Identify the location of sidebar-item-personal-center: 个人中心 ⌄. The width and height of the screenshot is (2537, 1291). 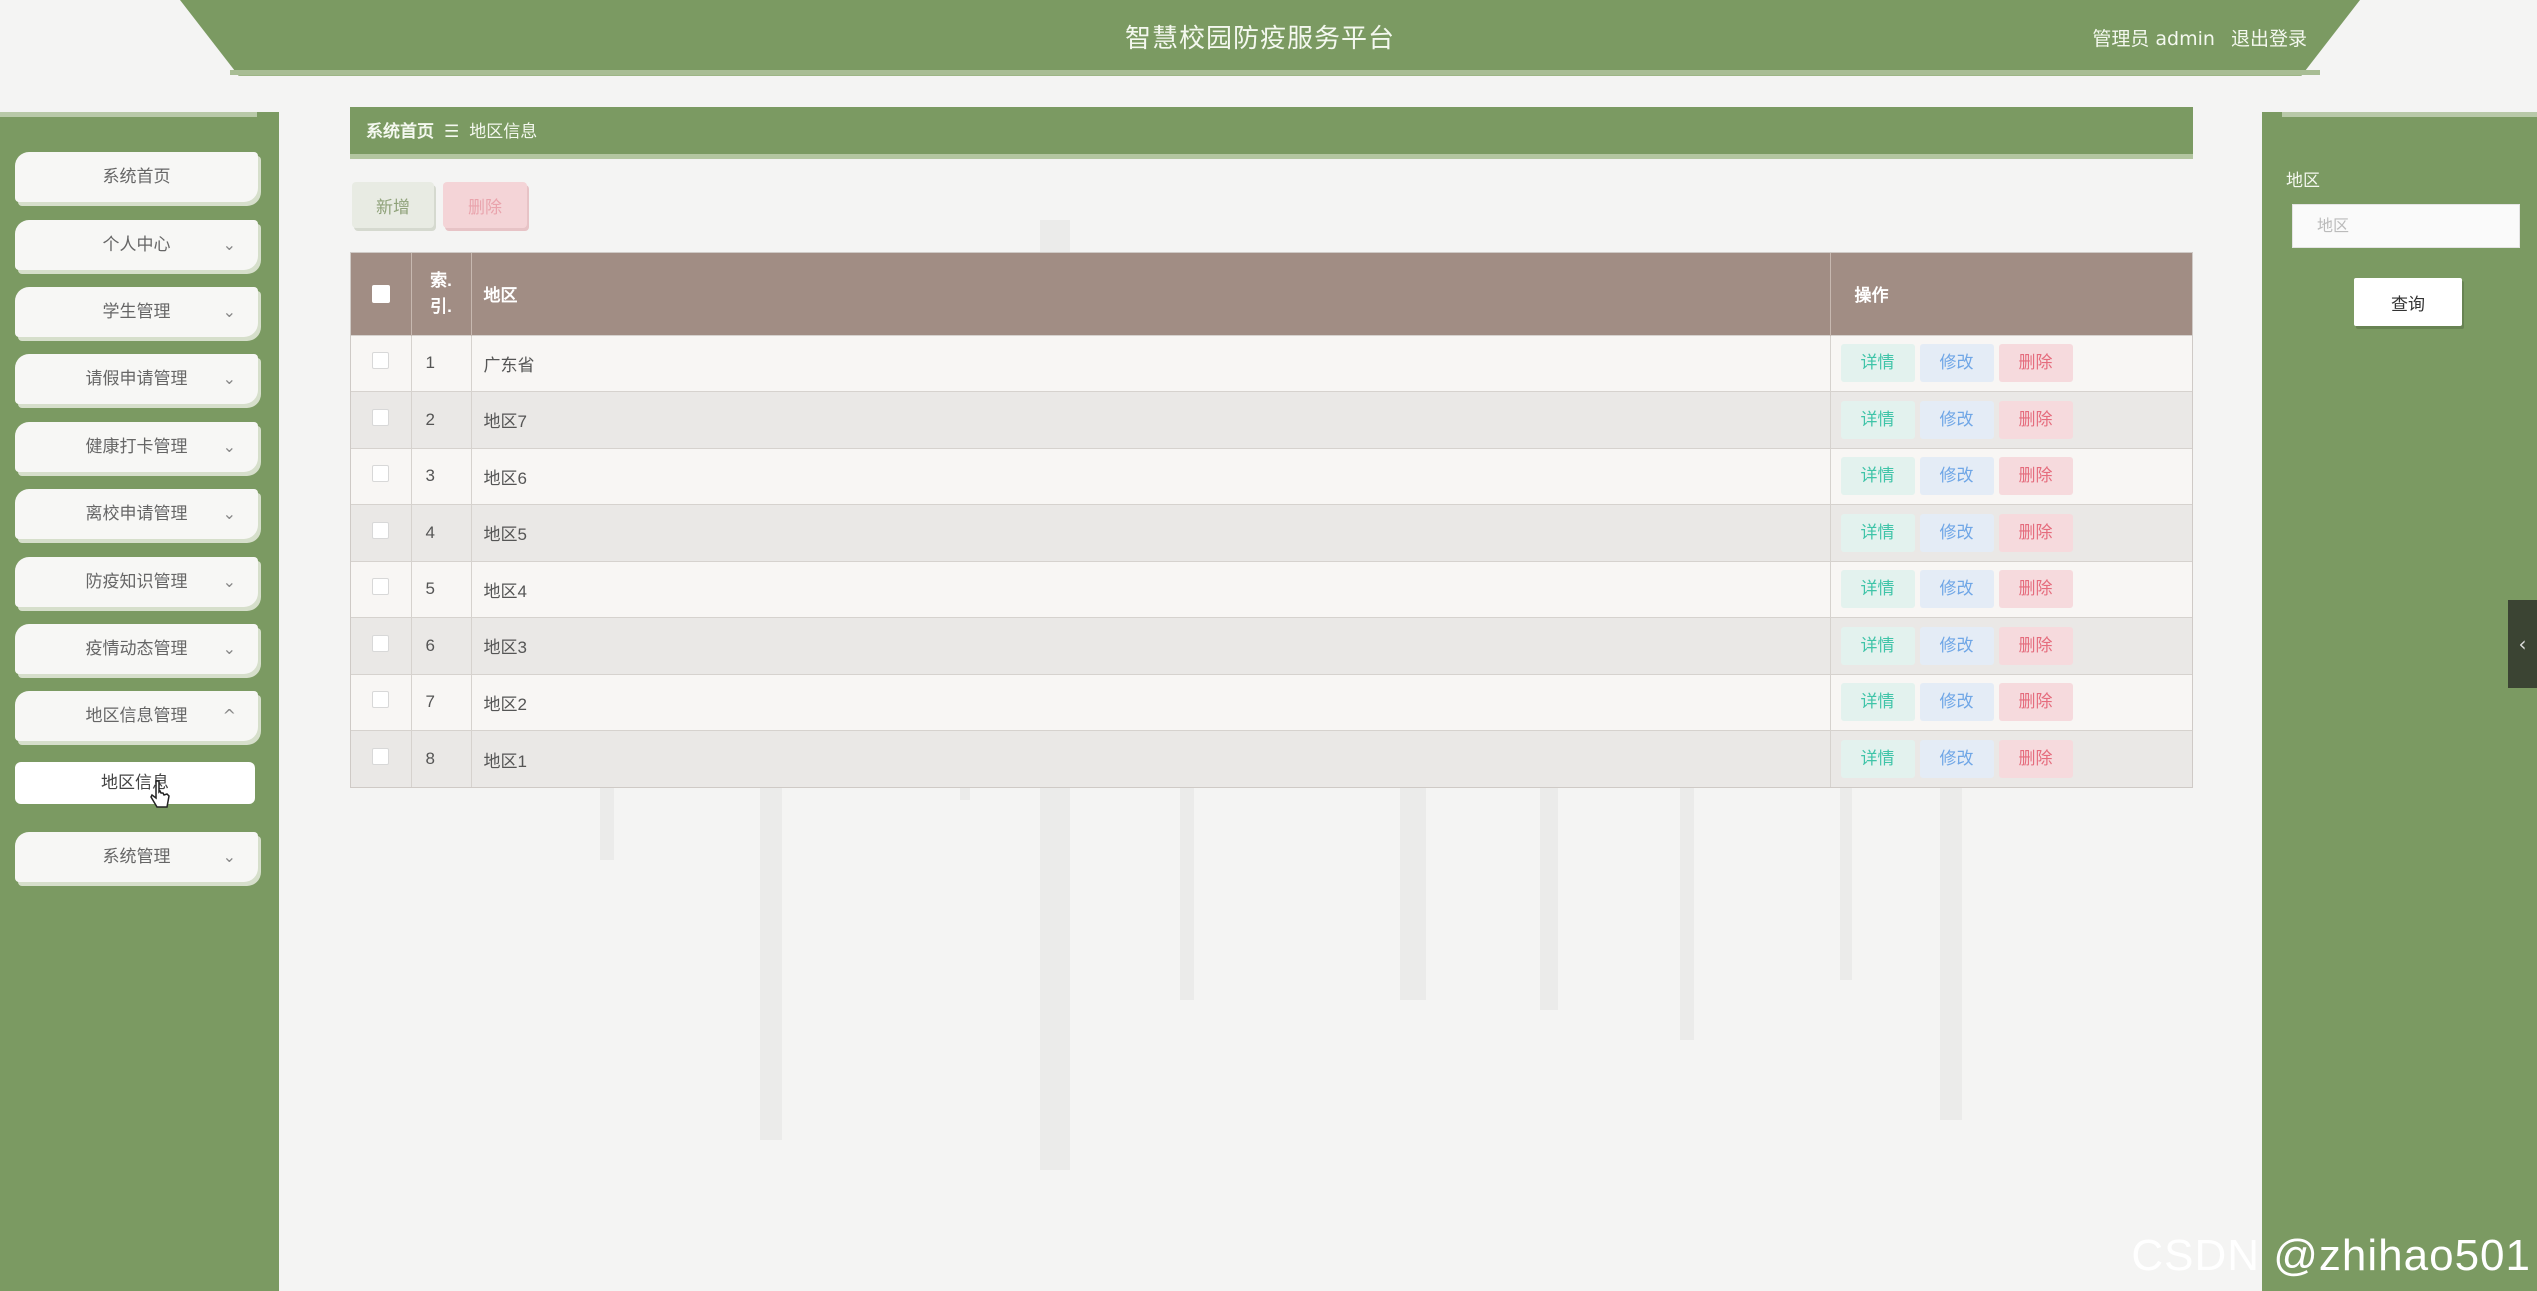
(136, 245).